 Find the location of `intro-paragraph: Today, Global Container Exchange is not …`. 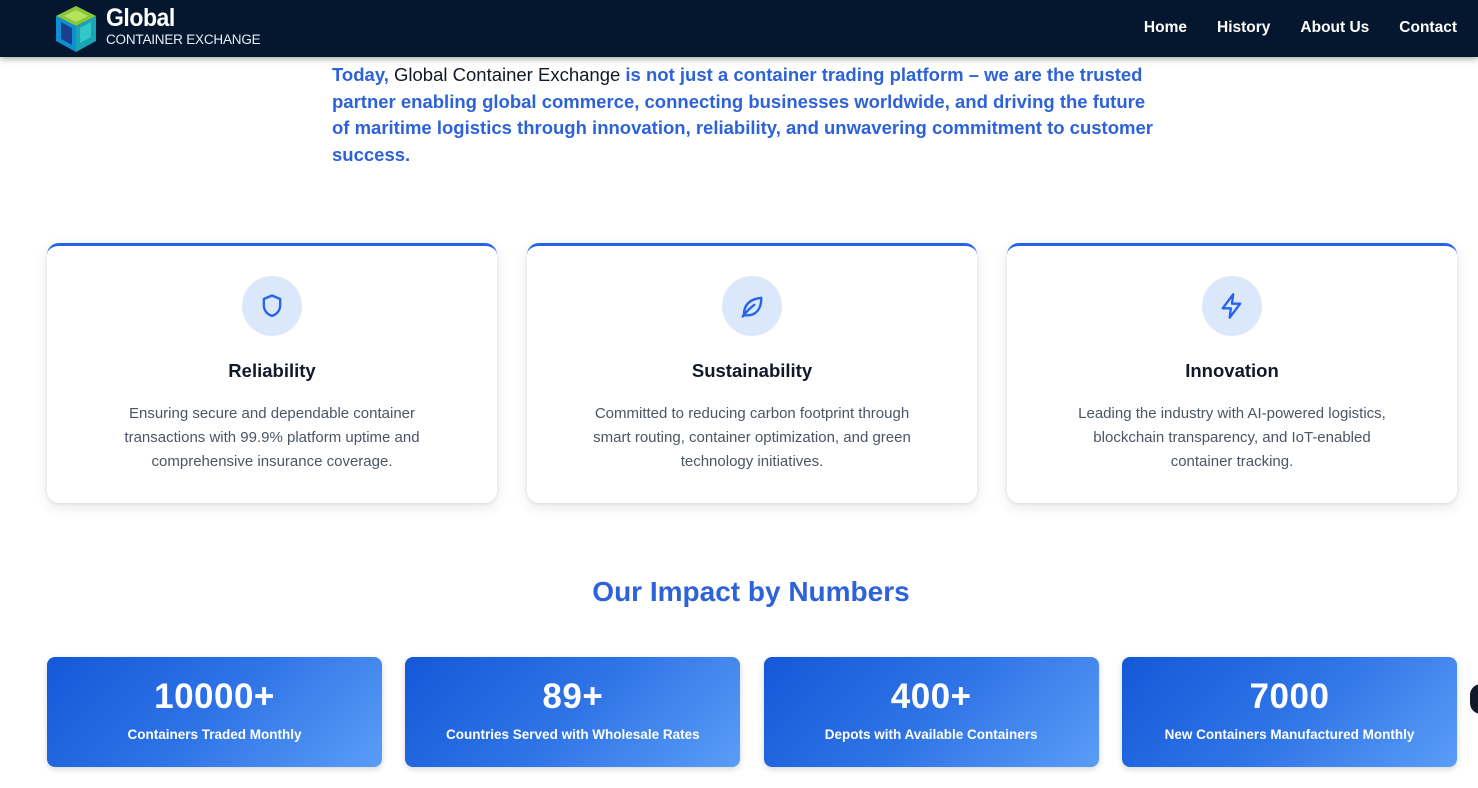

intro-paragraph: Today, Global Container Exchange is not … is located at coordinates (747, 115).